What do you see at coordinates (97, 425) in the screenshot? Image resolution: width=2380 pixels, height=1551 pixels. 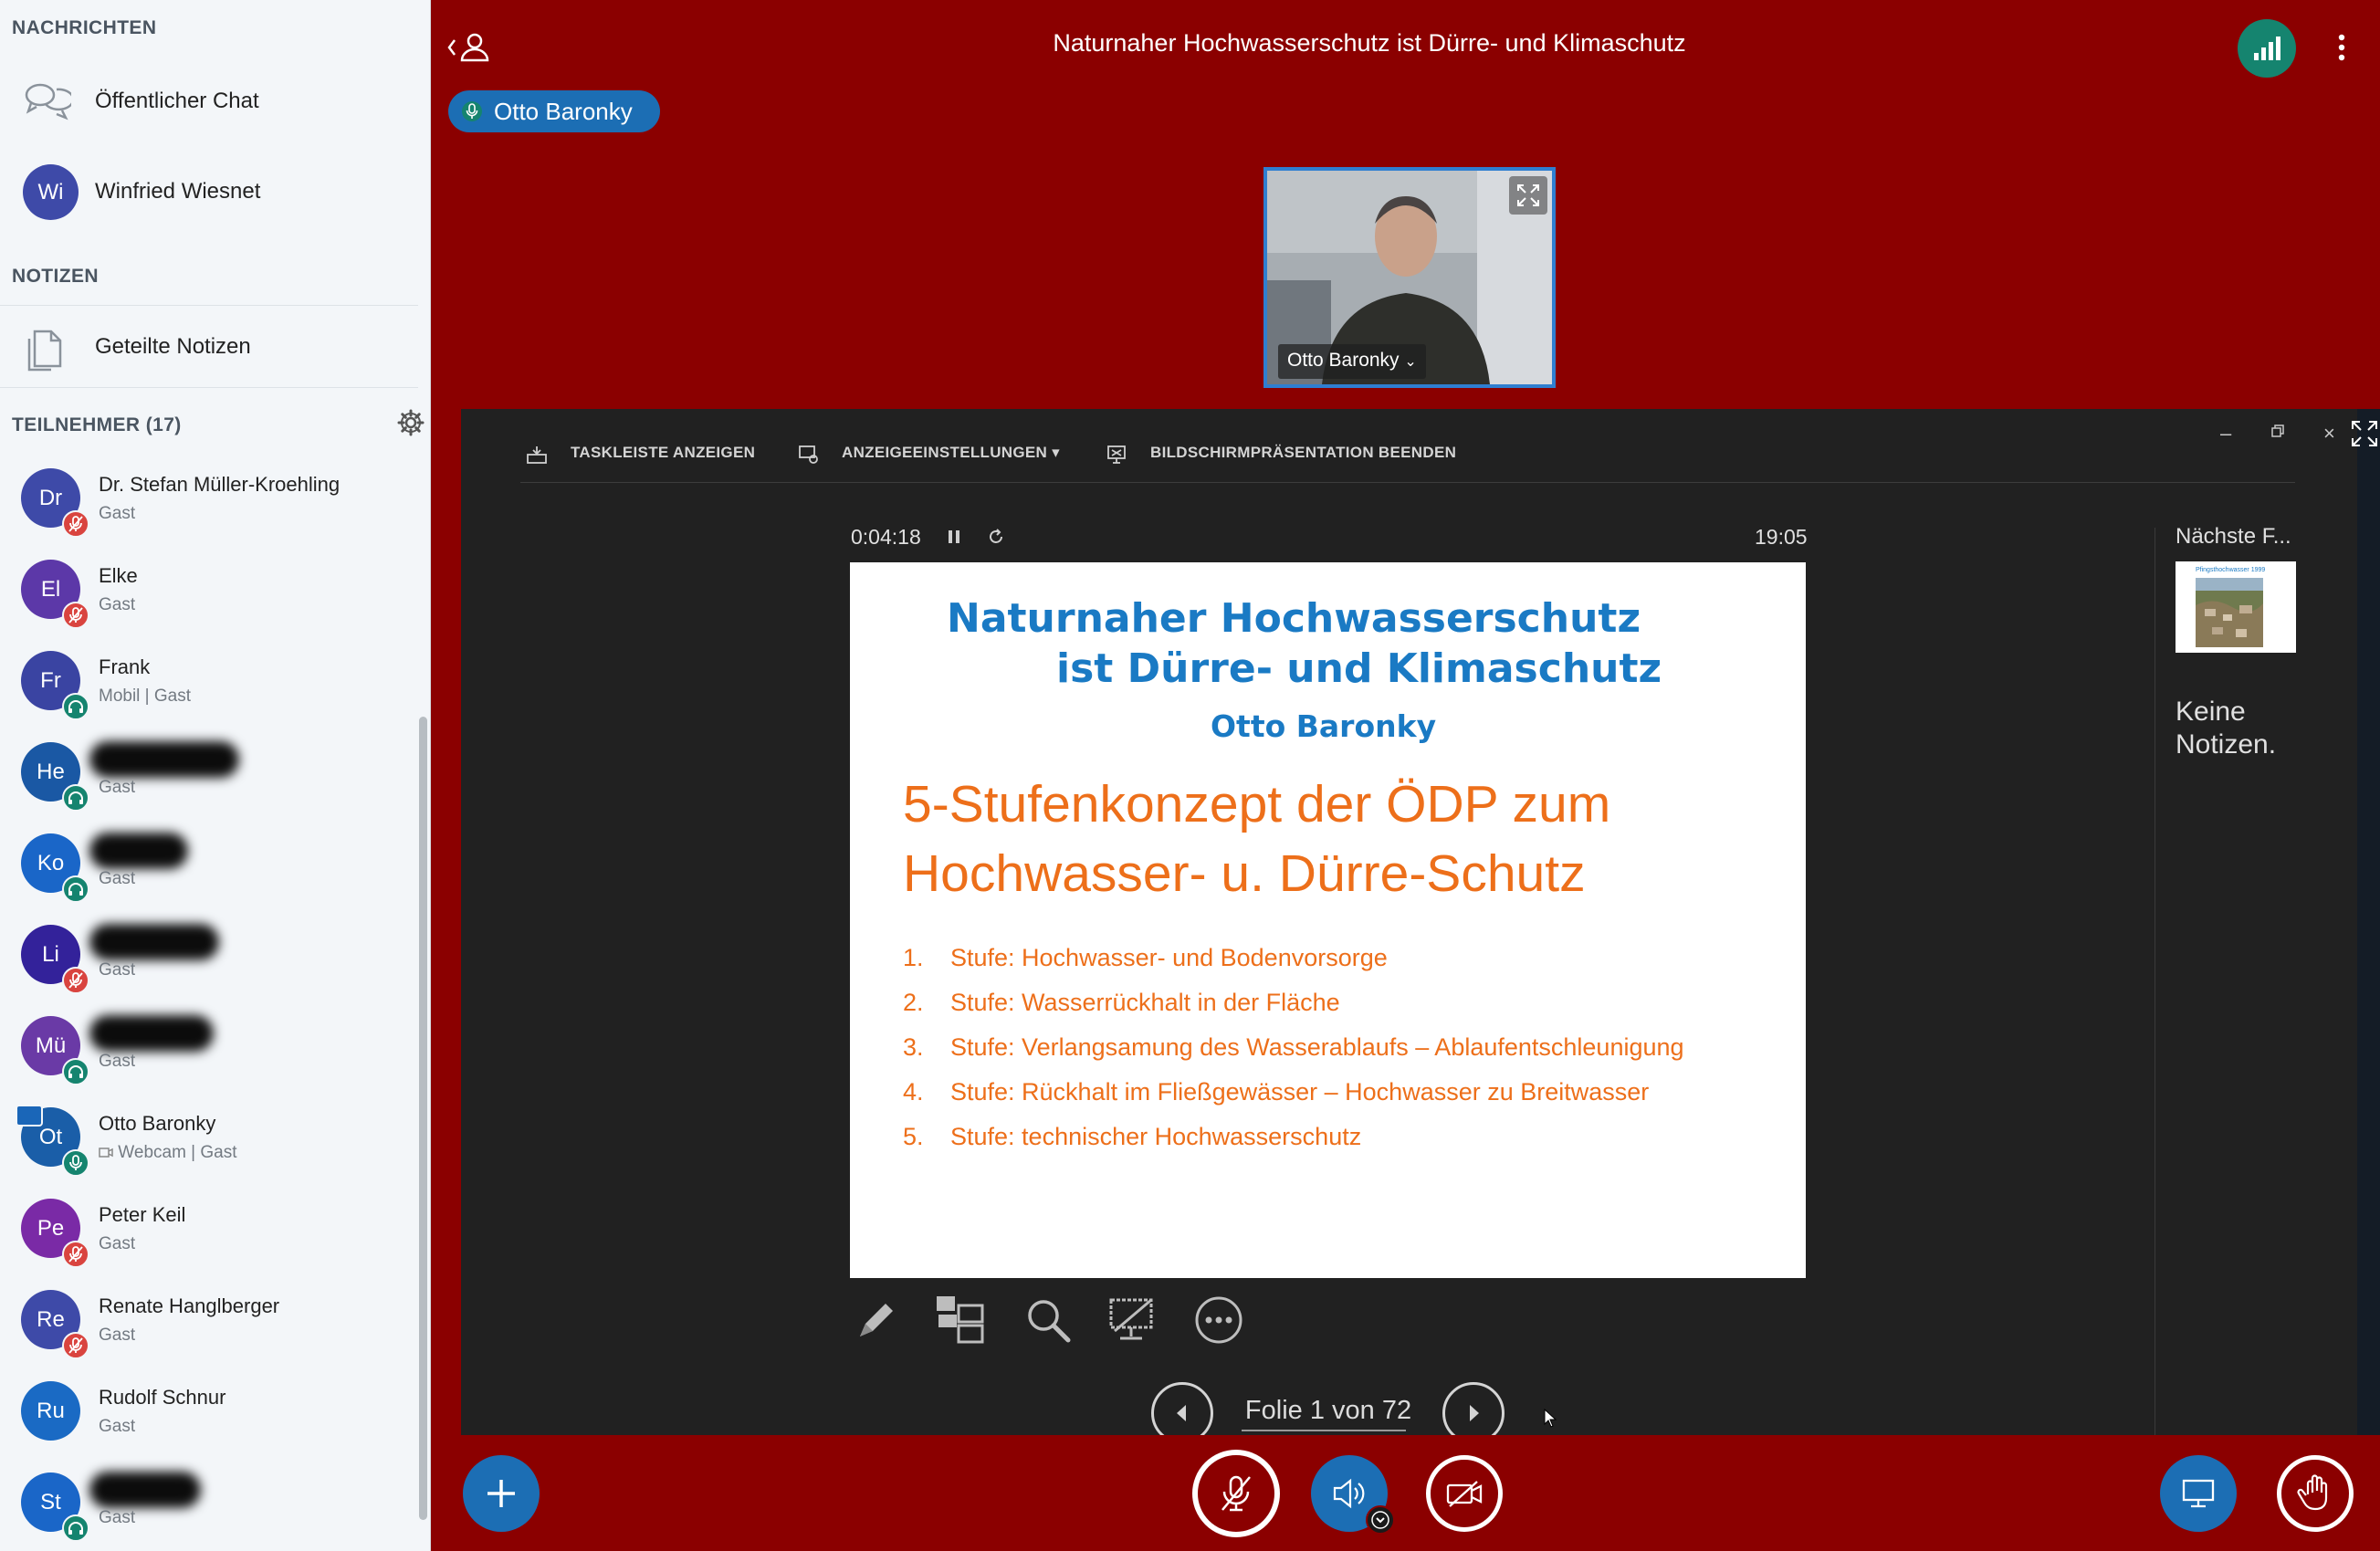 I see `participants-section-title: TEILNEHMER (17)` at bounding box center [97, 425].